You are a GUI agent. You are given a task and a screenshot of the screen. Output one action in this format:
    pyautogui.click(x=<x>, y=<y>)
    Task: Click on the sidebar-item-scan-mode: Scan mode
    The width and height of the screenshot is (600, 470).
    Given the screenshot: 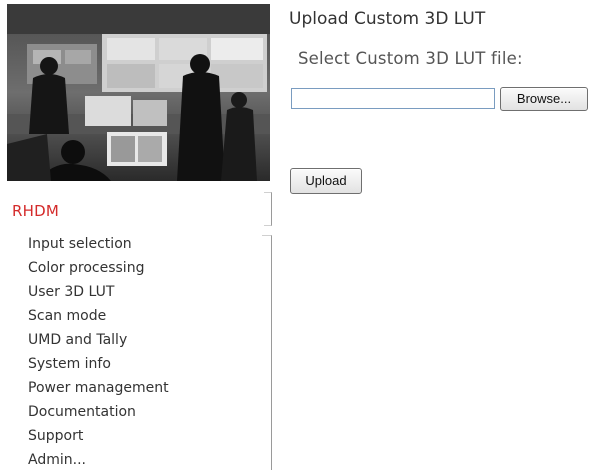 What is the action you would take?
    pyautogui.click(x=98, y=318)
    